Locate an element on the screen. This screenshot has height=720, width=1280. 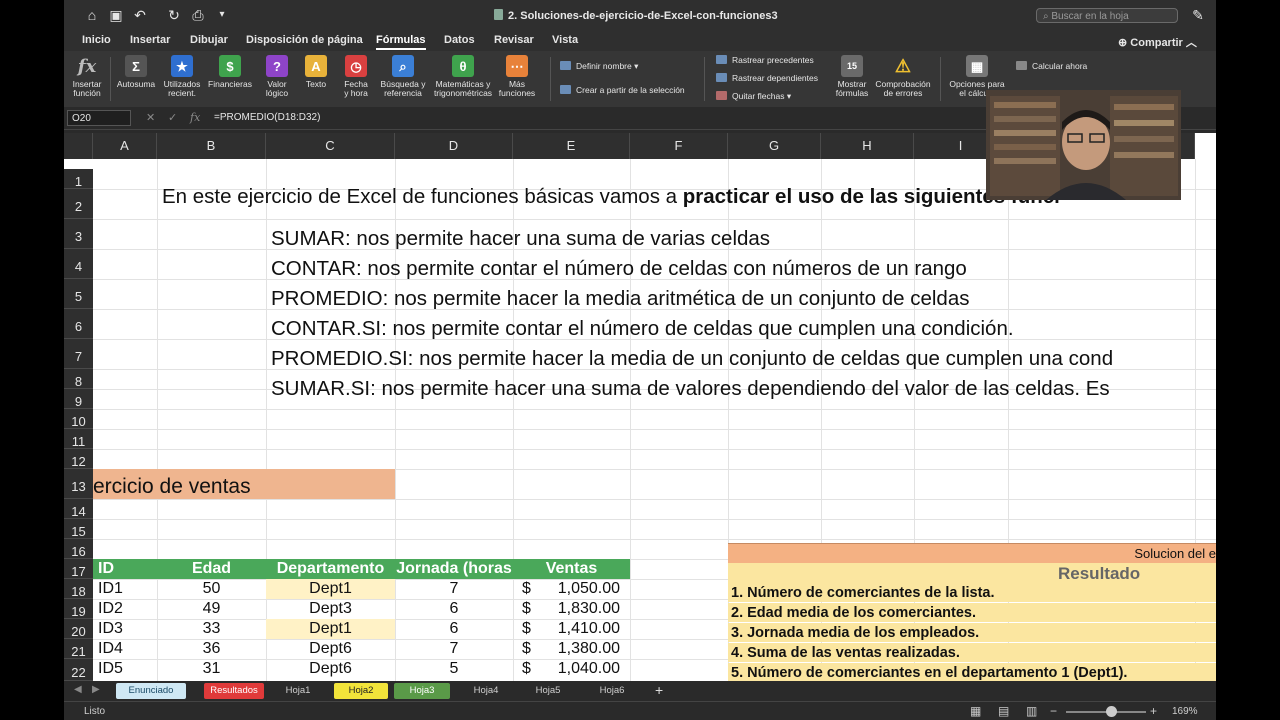
column-header-g: G is located at coordinates (774, 146).